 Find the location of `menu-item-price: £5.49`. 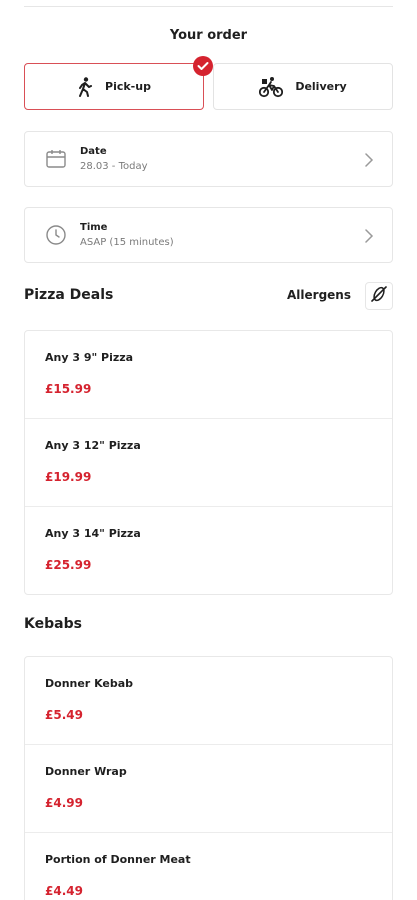

menu-item-price: £5.49 is located at coordinates (64, 715).